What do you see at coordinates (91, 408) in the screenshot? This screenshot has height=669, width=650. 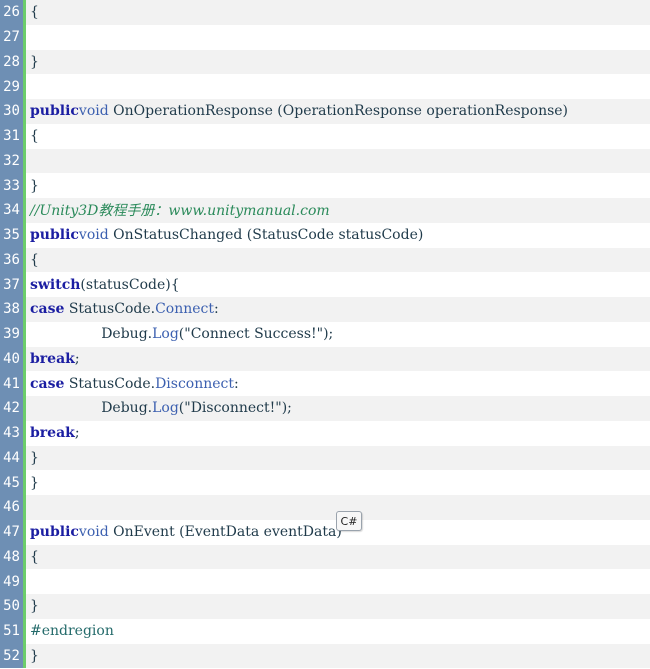 I see `code-token: Debug.` at bounding box center [91, 408].